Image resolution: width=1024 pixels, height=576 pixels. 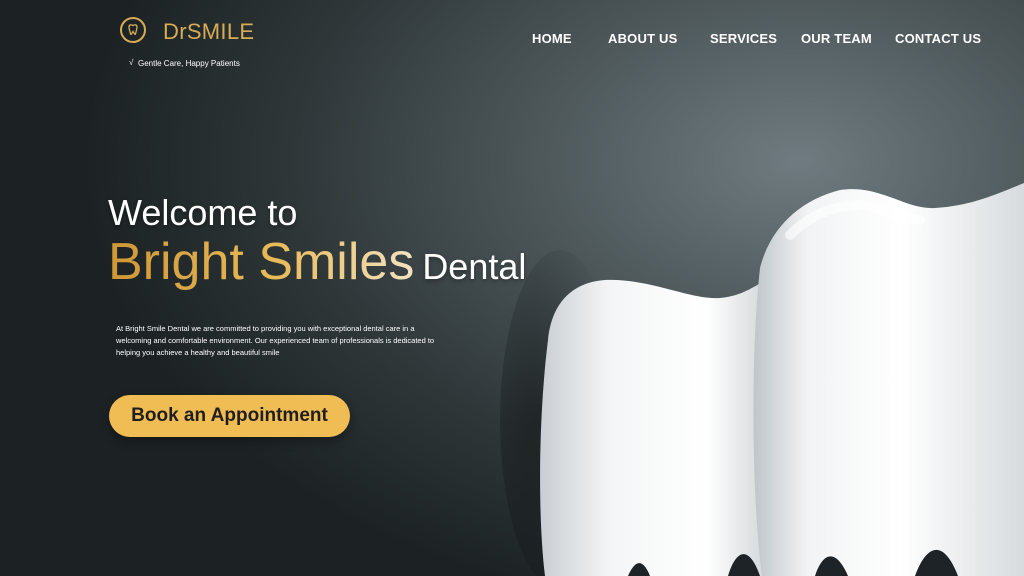 What do you see at coordinates (229, 416) in the screenshot?
I see `book-appointment-button: Book an Appointment` at bounding box center [229, 416].